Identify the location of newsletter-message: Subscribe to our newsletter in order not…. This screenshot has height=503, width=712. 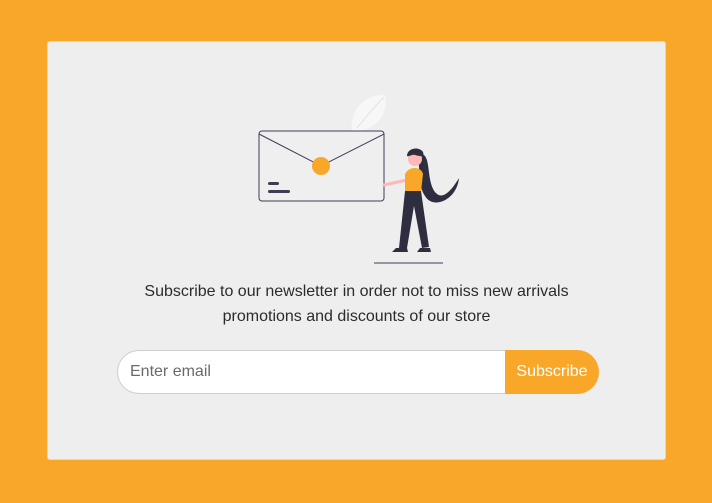
(356, 304).